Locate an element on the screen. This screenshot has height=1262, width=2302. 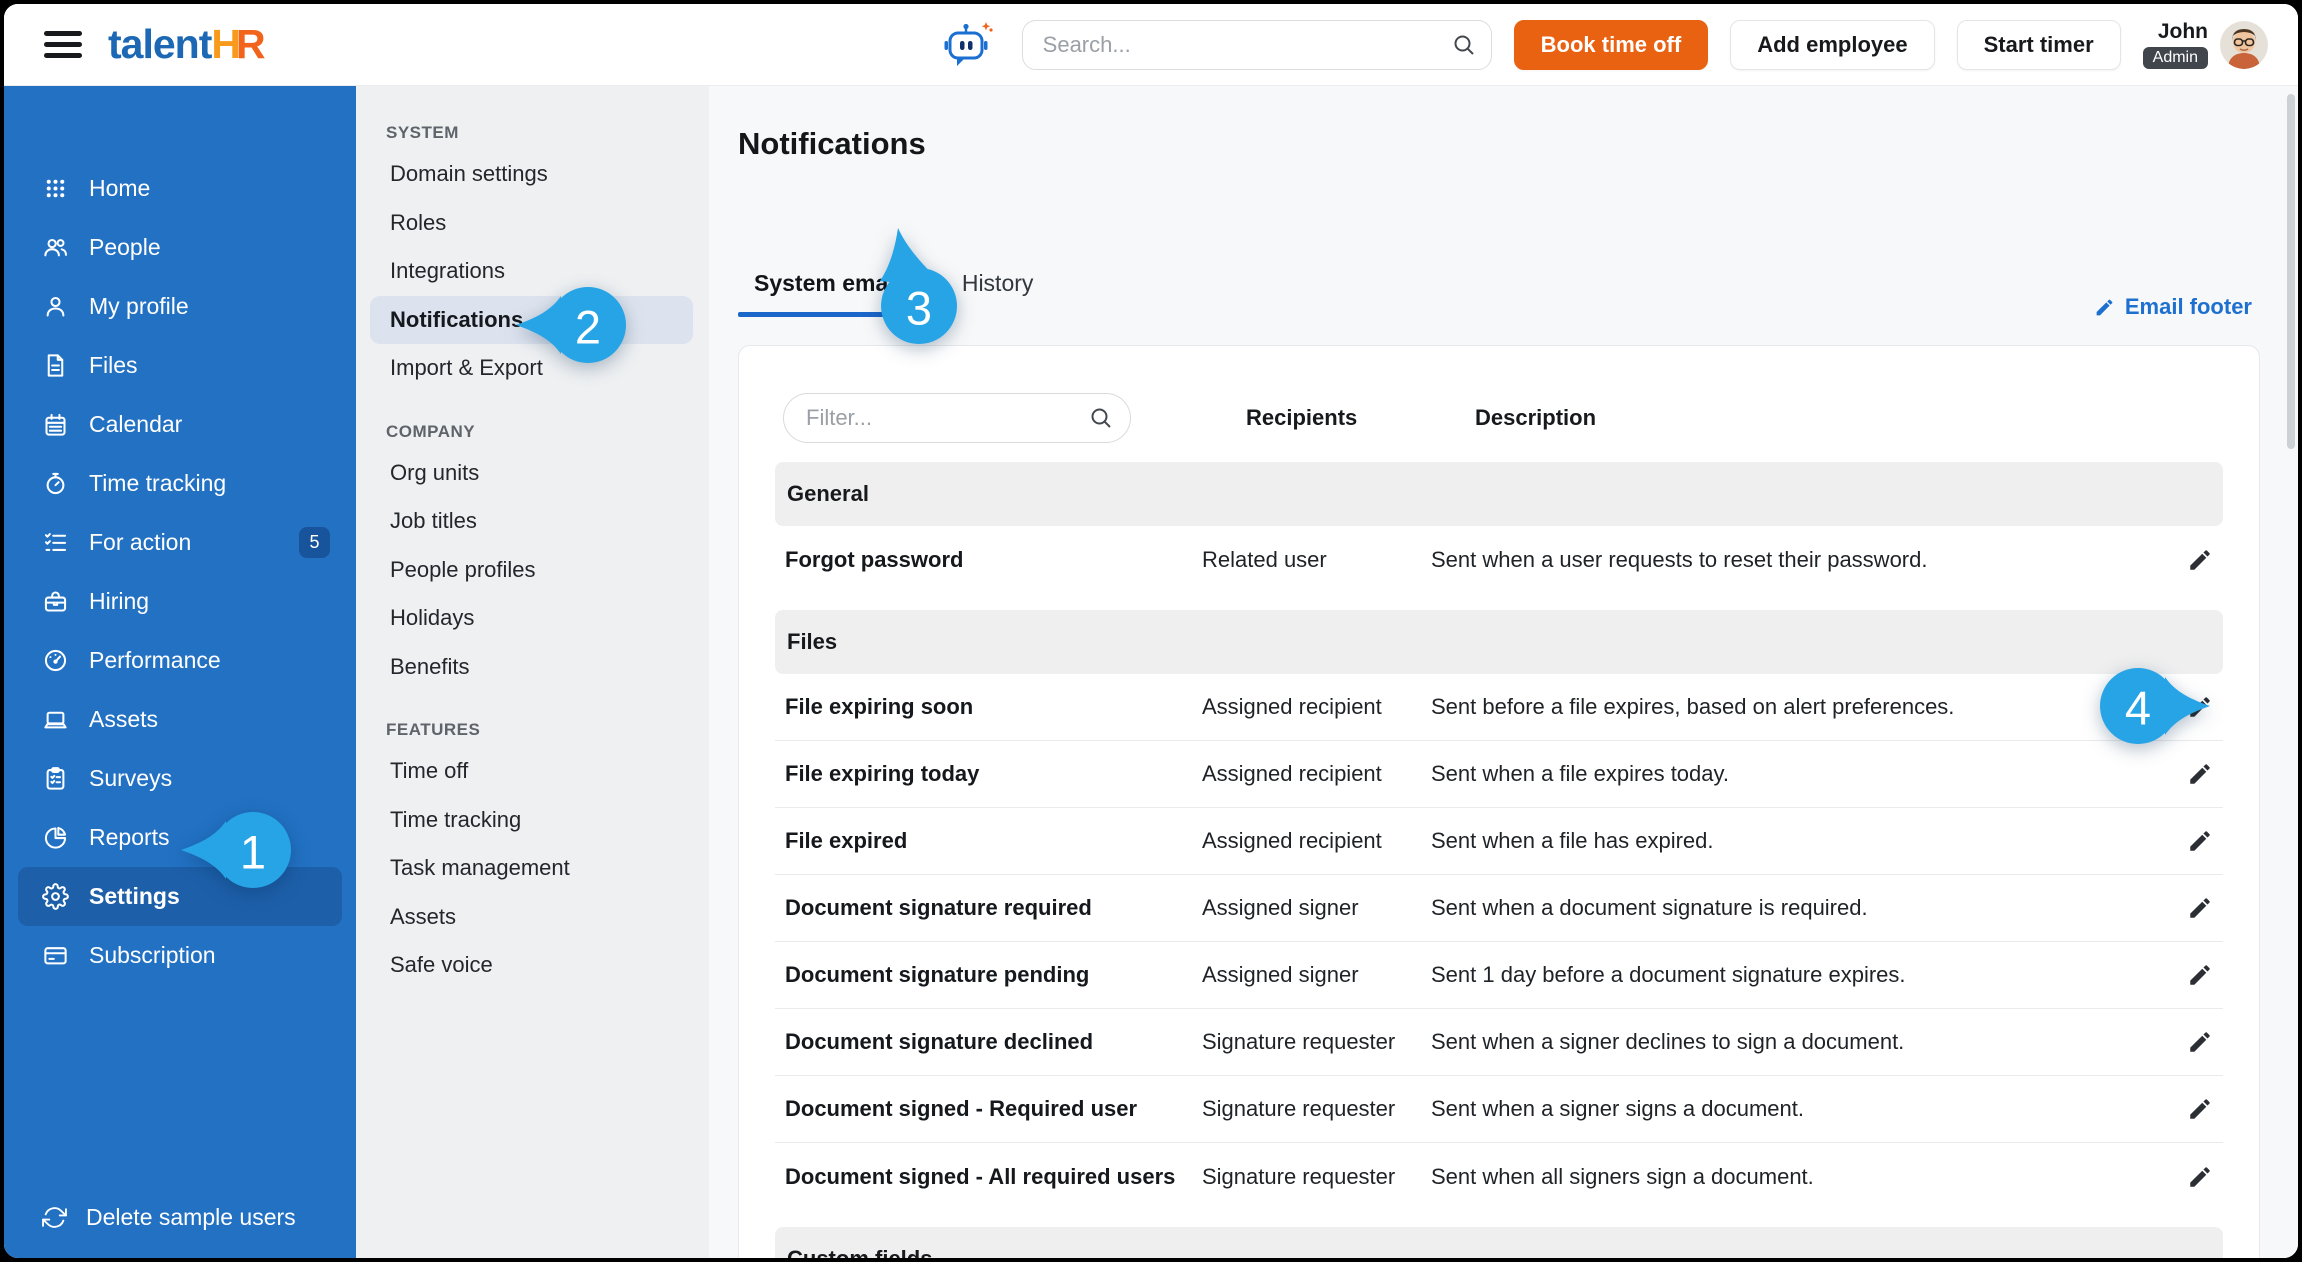
sidebar-item-assets: Assets is located at coordinates (180, 719).